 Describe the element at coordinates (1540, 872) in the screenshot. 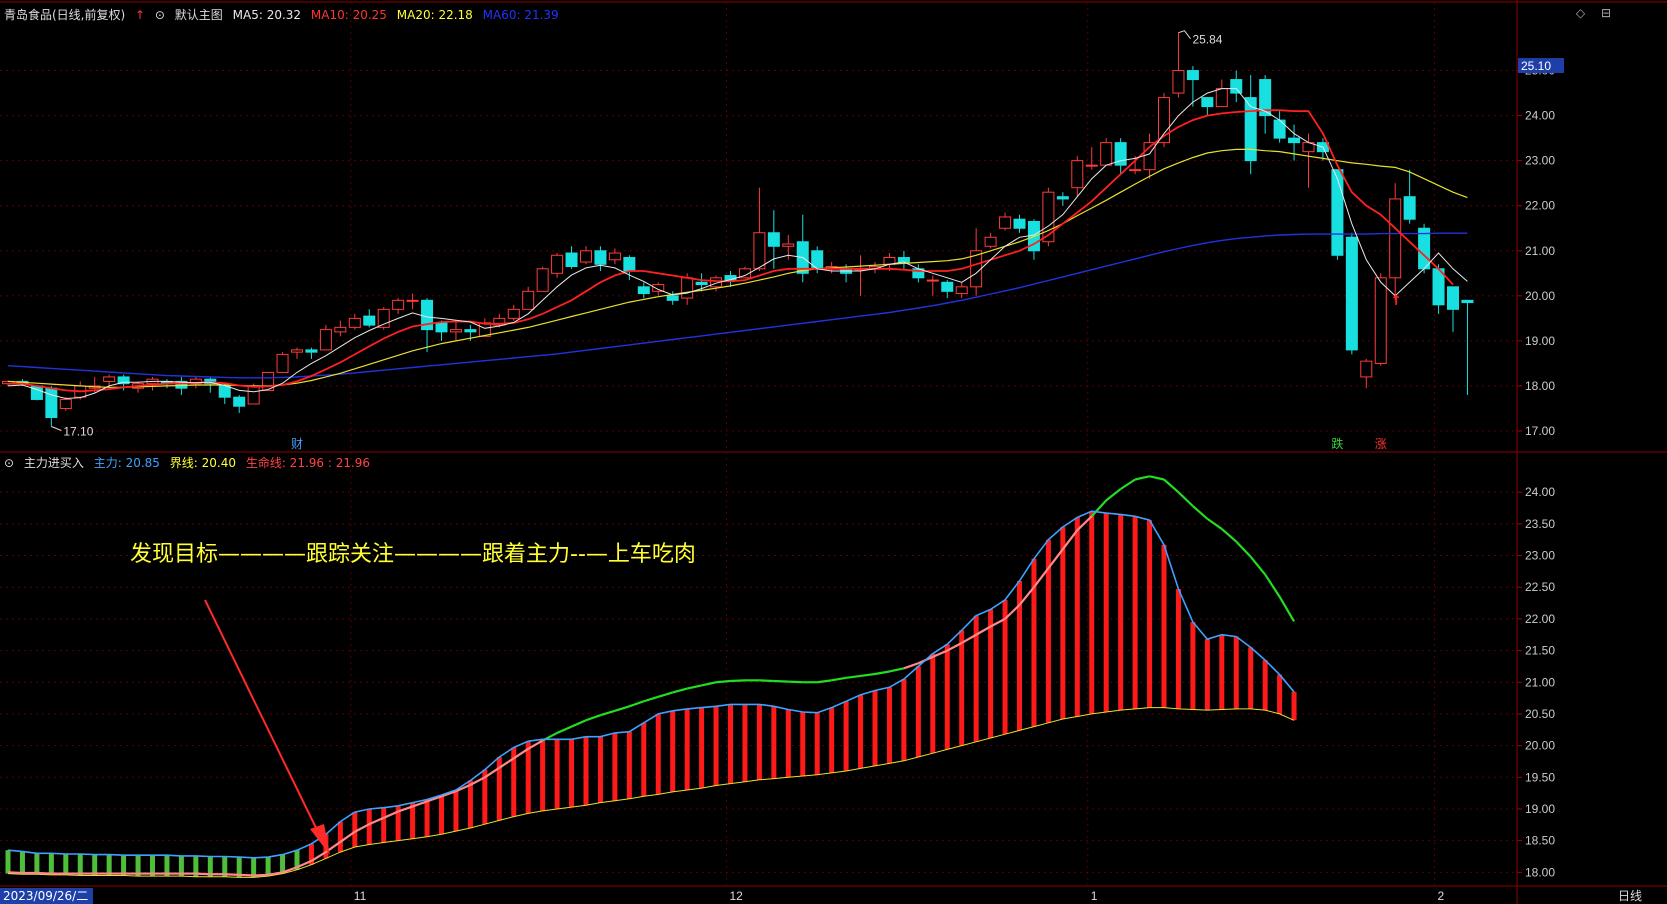

I see `indicator-tick-label: 18.00` at that location.